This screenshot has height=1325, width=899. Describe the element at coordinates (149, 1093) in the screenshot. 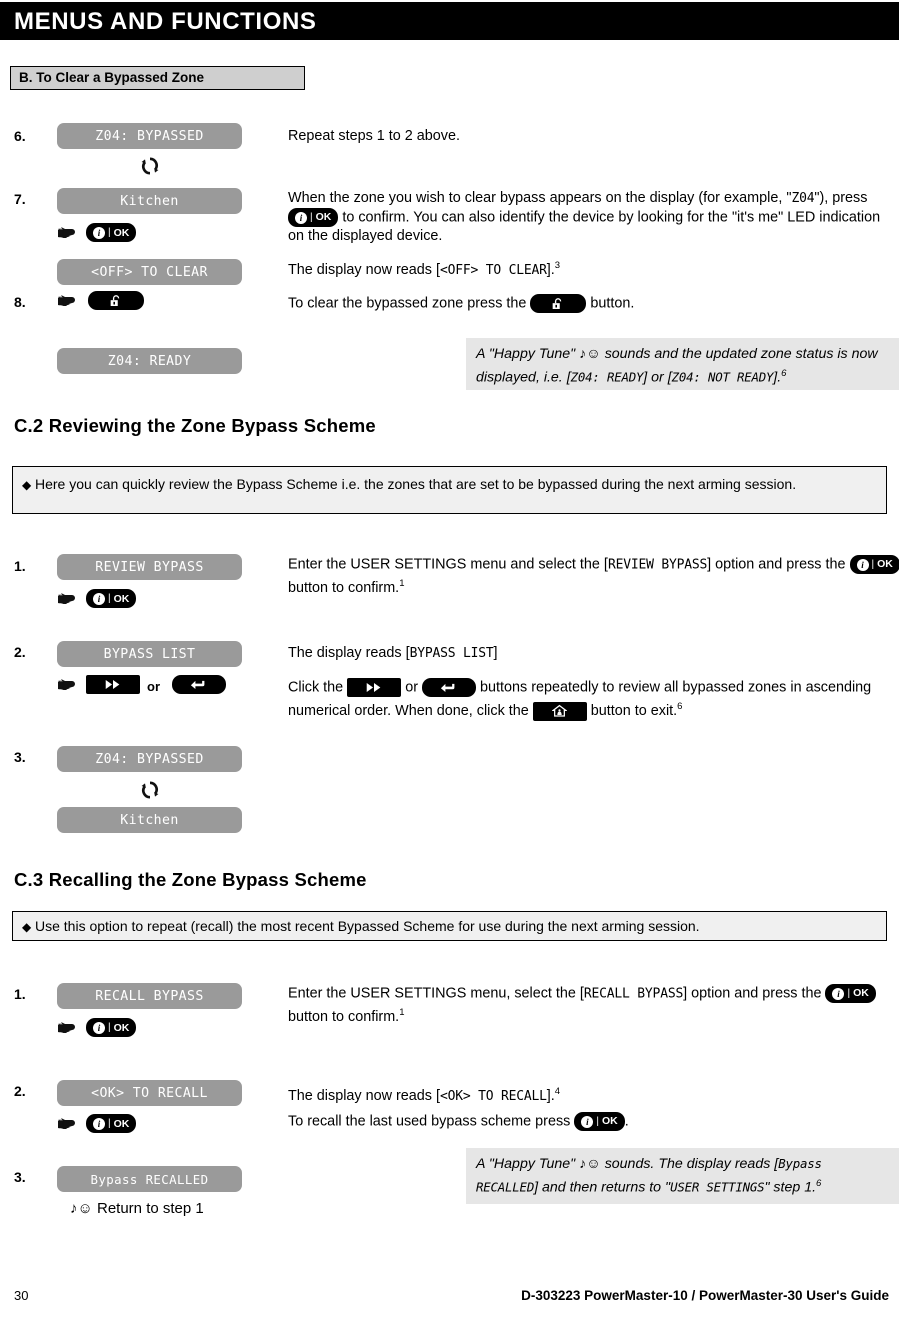

I see `lcd-display-c3-2: <OK> TO RECALL` at that location.